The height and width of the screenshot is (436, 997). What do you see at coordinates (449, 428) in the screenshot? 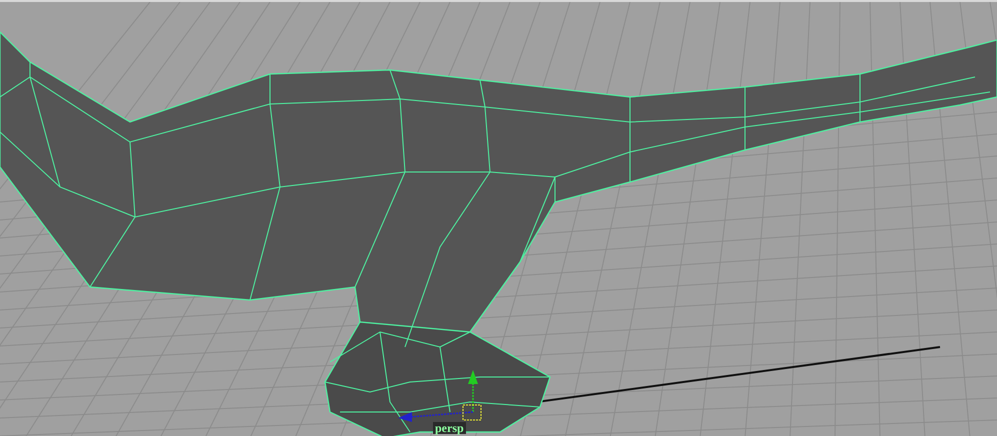
I see `camera-label: persp` at bounding box center [449, 428].